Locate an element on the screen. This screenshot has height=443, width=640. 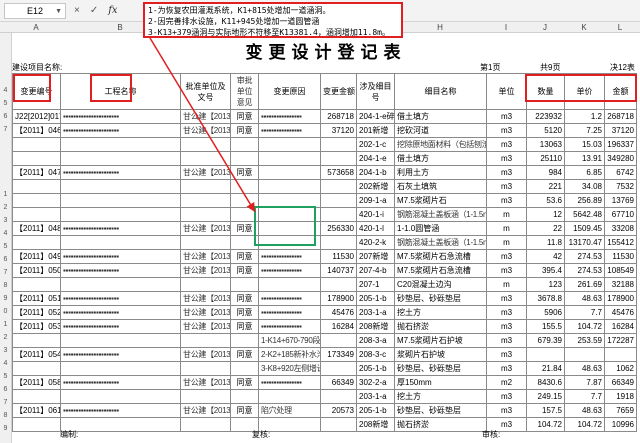
table-cell-total: 32188 is located at coordinates (620, 284).